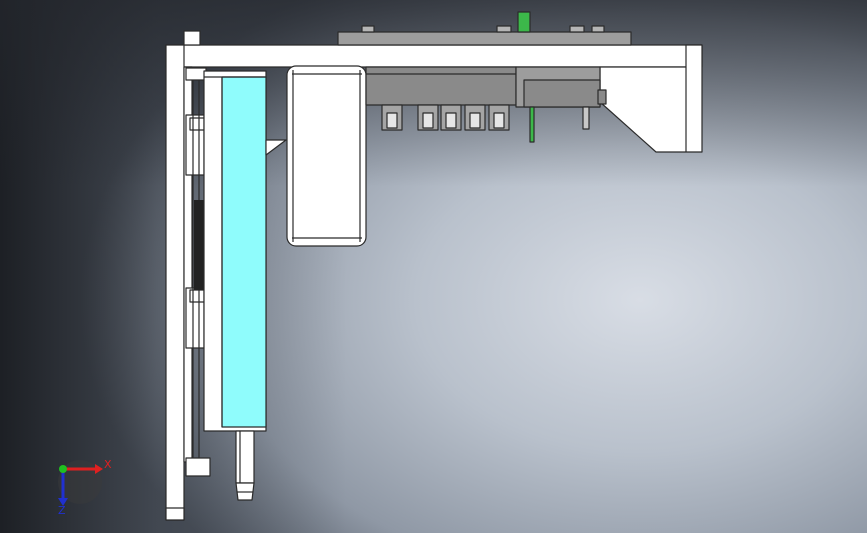  I want to click on small-screw, so click(586, 118).